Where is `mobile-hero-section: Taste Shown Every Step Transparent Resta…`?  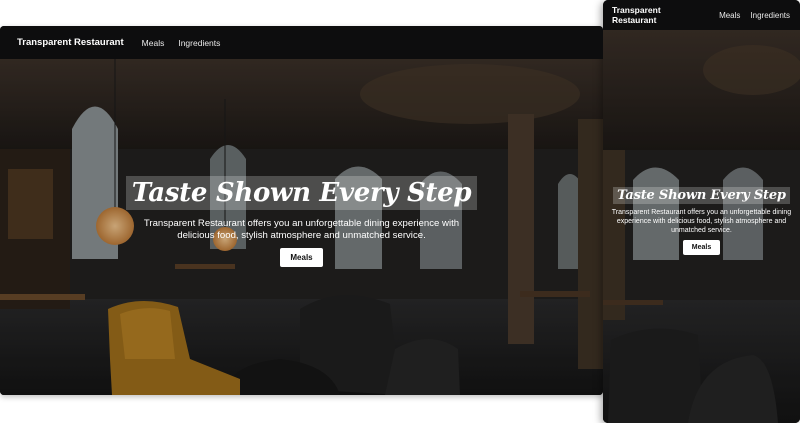 mobile-hero-section: Taste Shown Every Step Transparent Resta… is located at coordinates (701, 220).